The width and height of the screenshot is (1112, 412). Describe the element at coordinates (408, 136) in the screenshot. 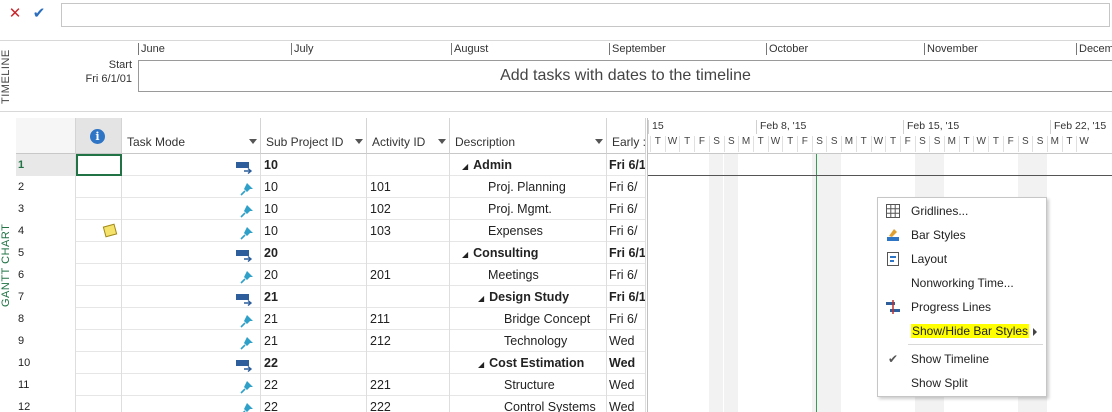

I see `activity-id-column-header: Activity ID` at that location.